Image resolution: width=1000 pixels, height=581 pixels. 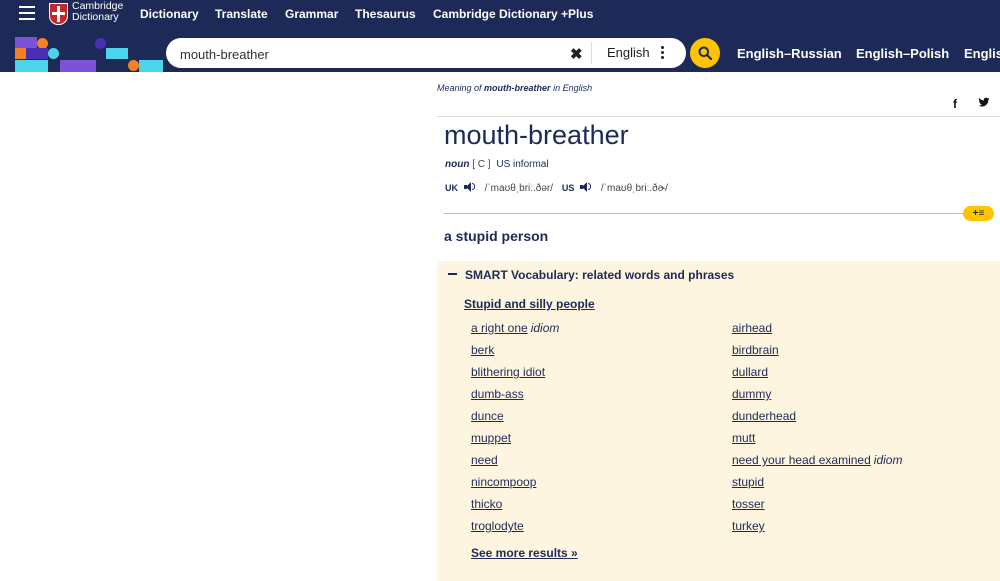 I want to click on related-word-link: thicko, so click(x=486, y=504).